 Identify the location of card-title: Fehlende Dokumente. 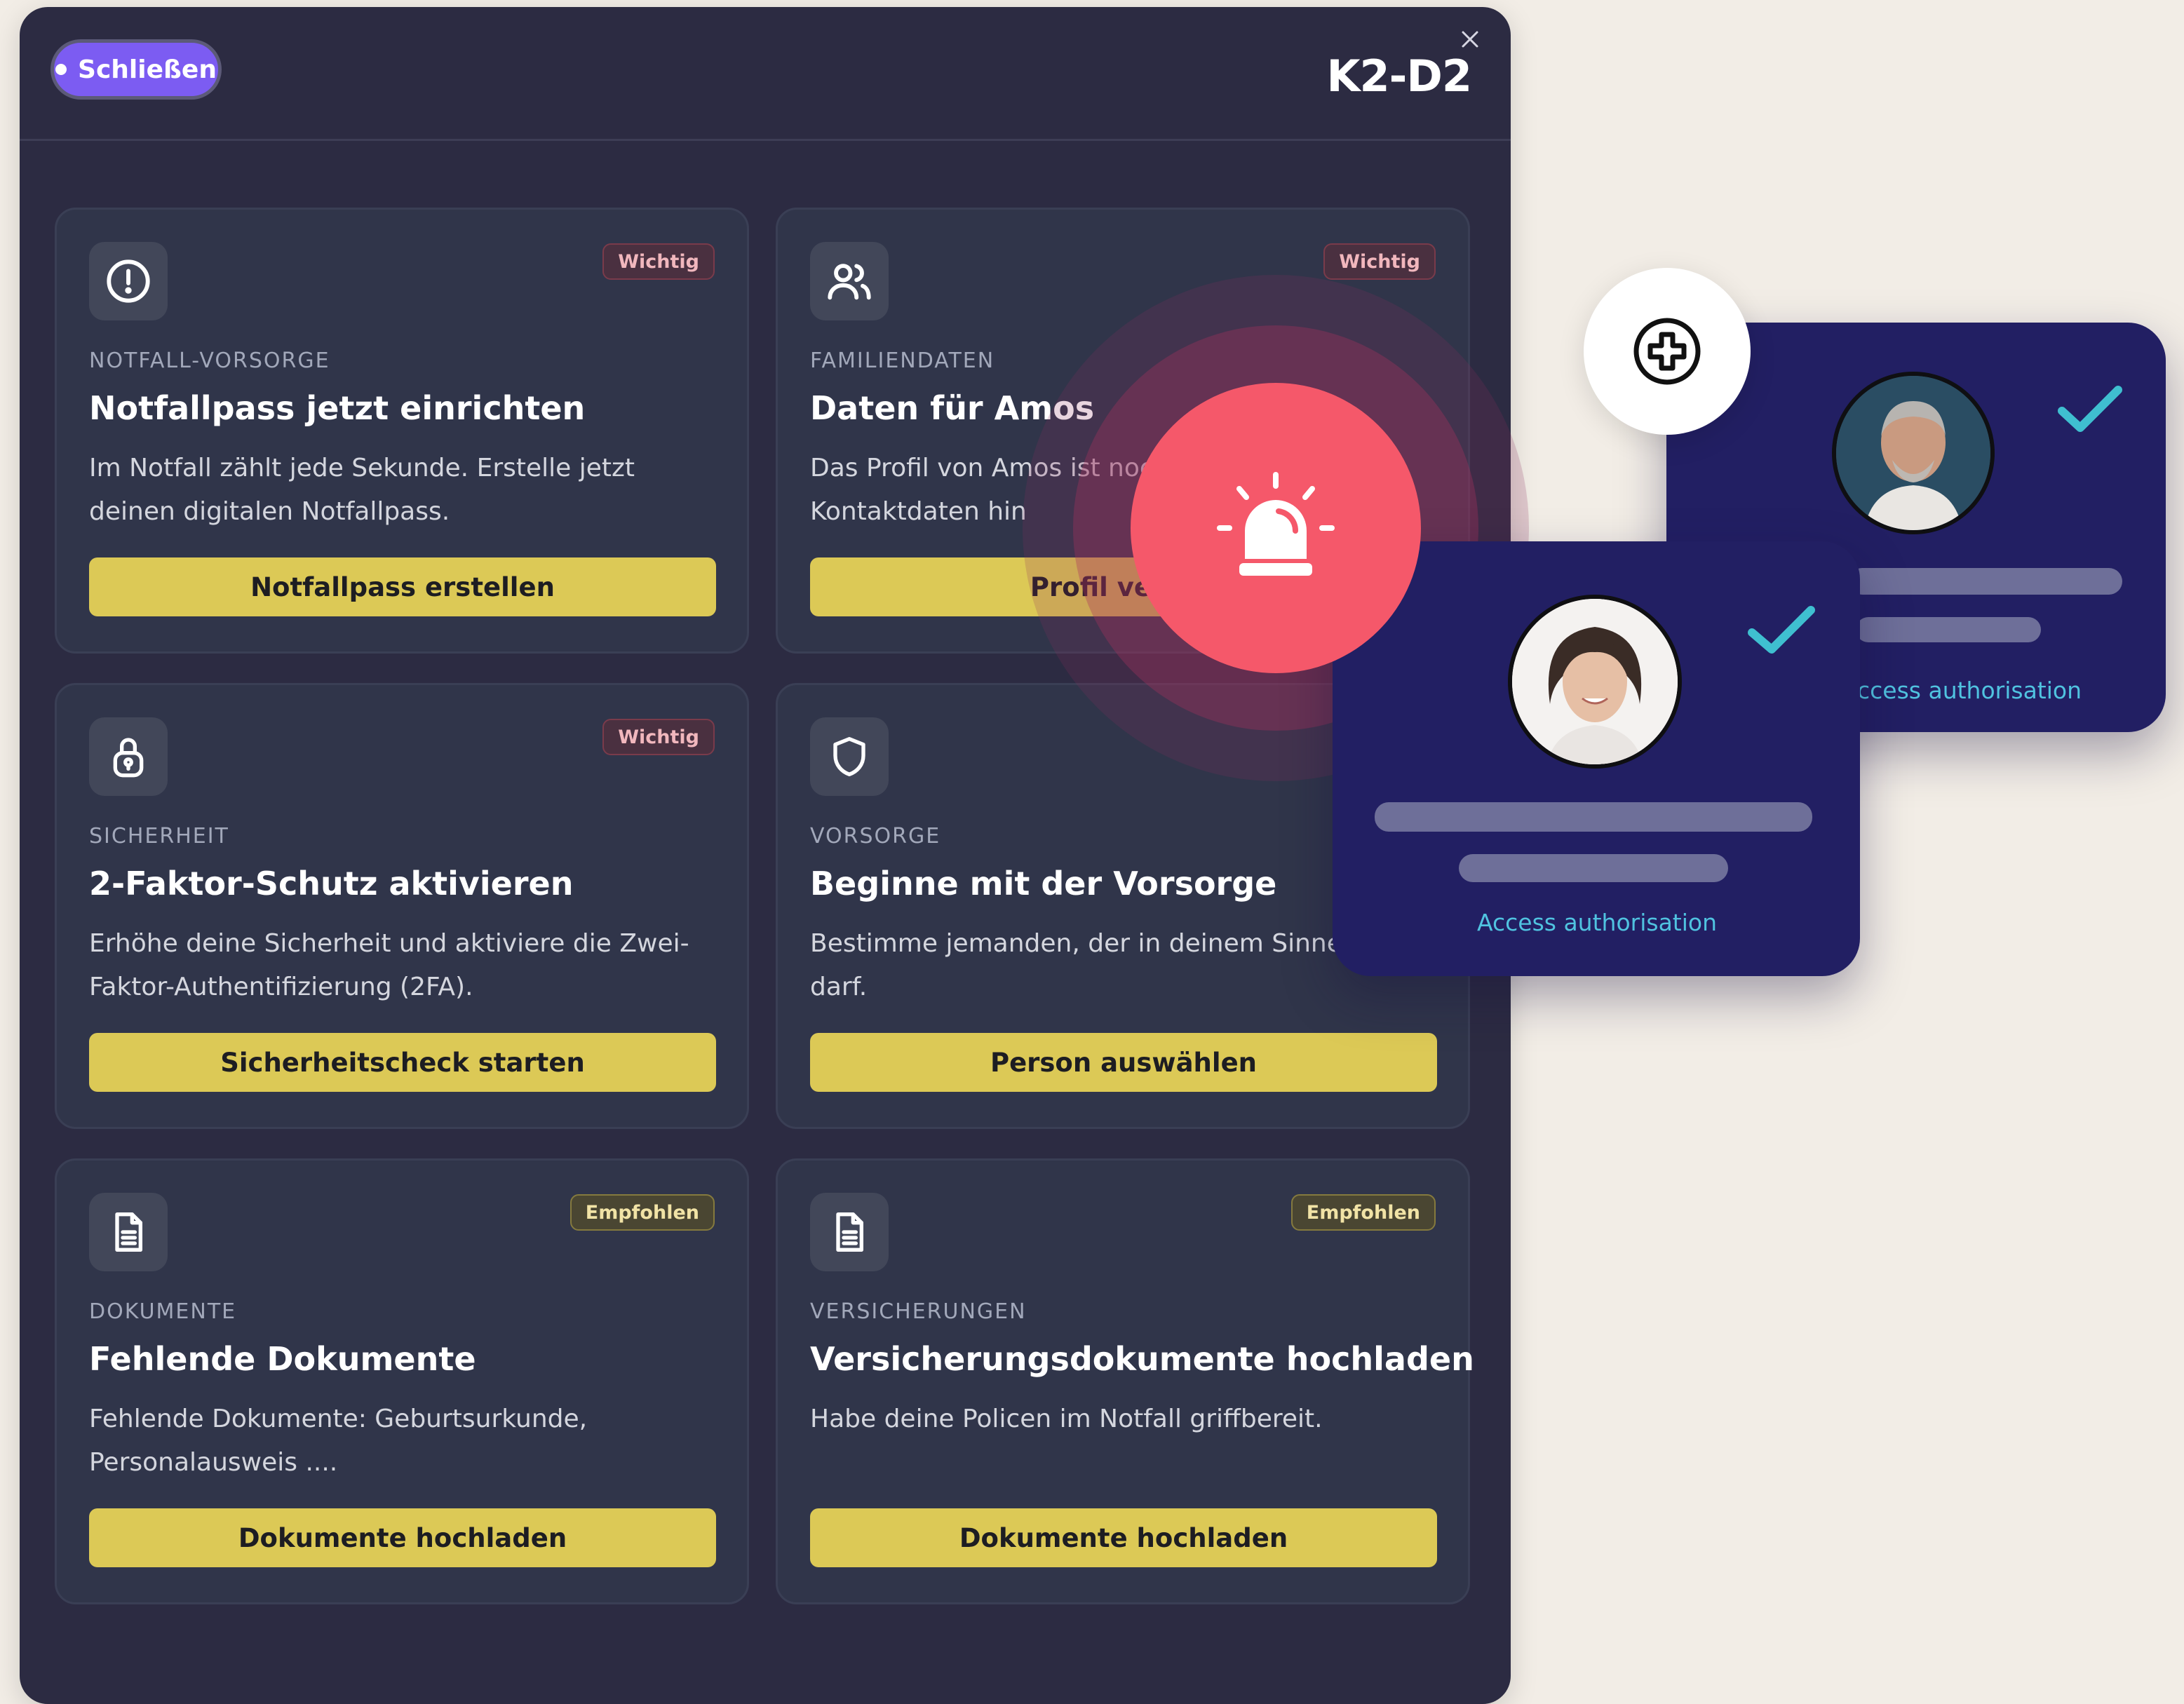
(282, 1359).